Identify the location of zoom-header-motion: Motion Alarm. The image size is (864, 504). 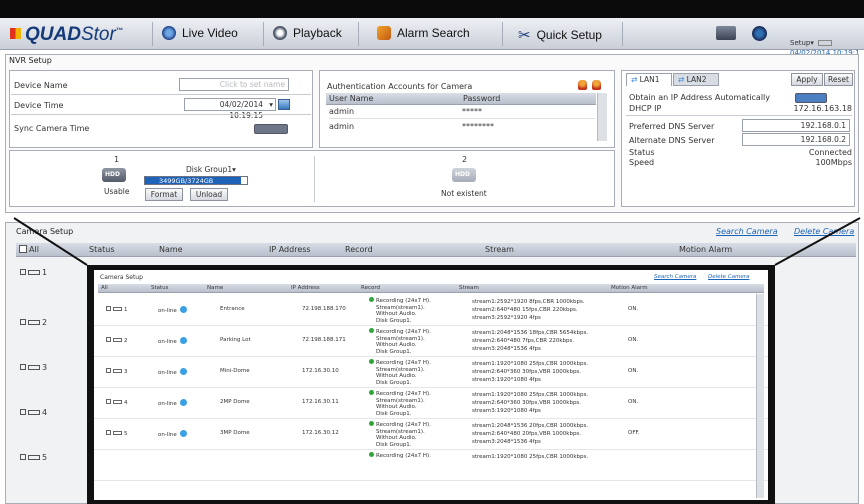
(629, 288).